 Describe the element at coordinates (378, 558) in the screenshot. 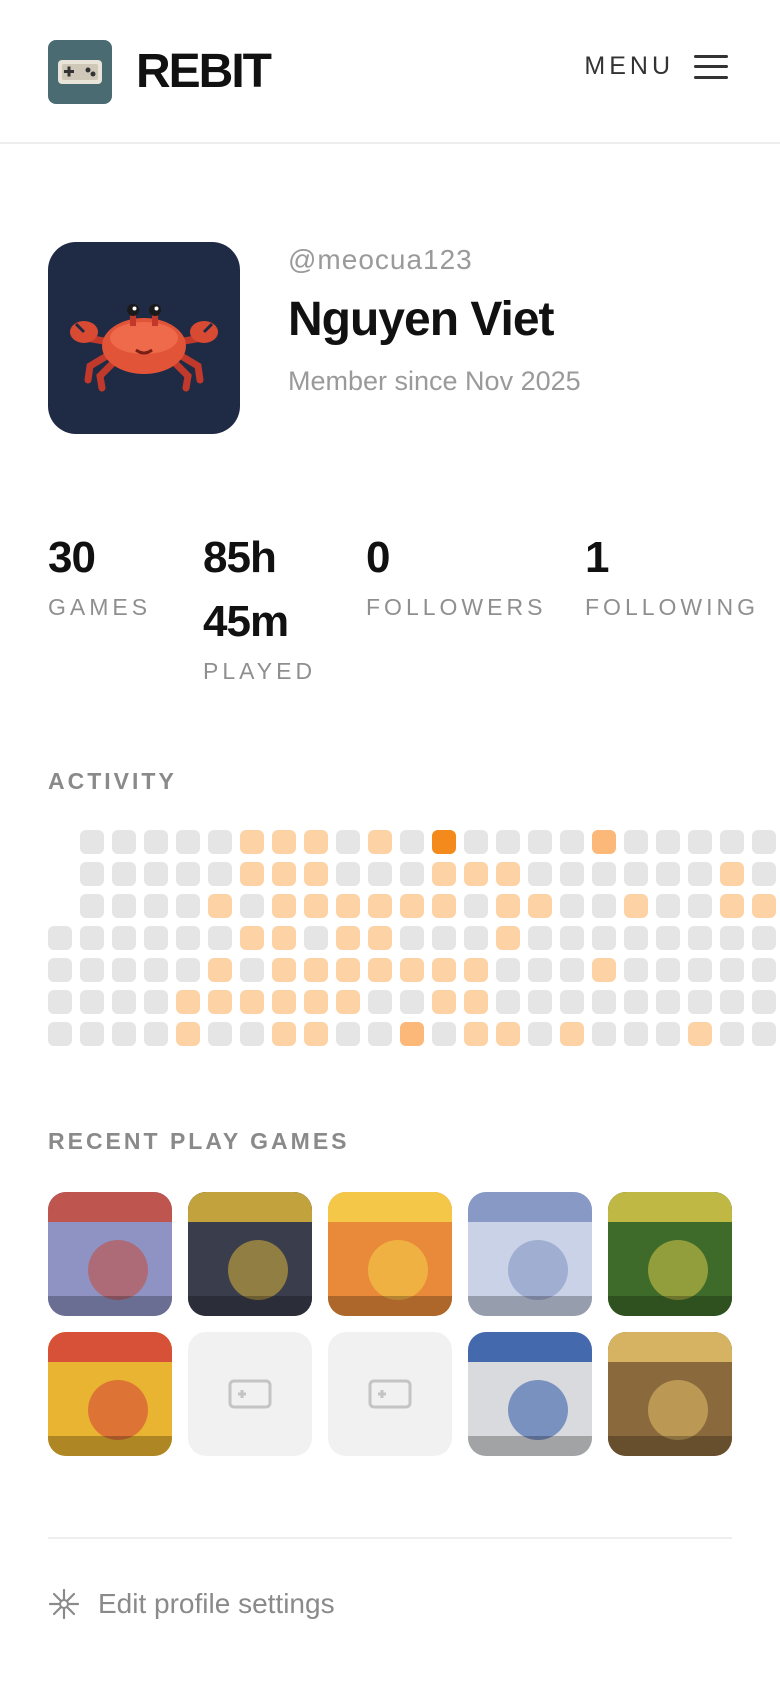

I see `stat-followers-value: 0` at that location.